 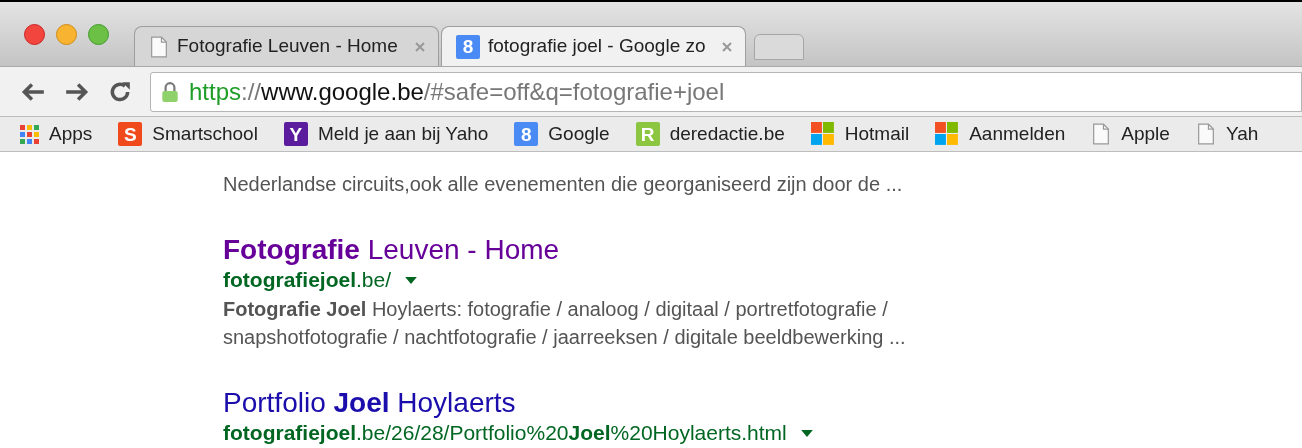 What do you see at coordinates (205, 134) in the screenshot?
I see `bookmark-link: Smartschool` at bounding box center [205, 134].